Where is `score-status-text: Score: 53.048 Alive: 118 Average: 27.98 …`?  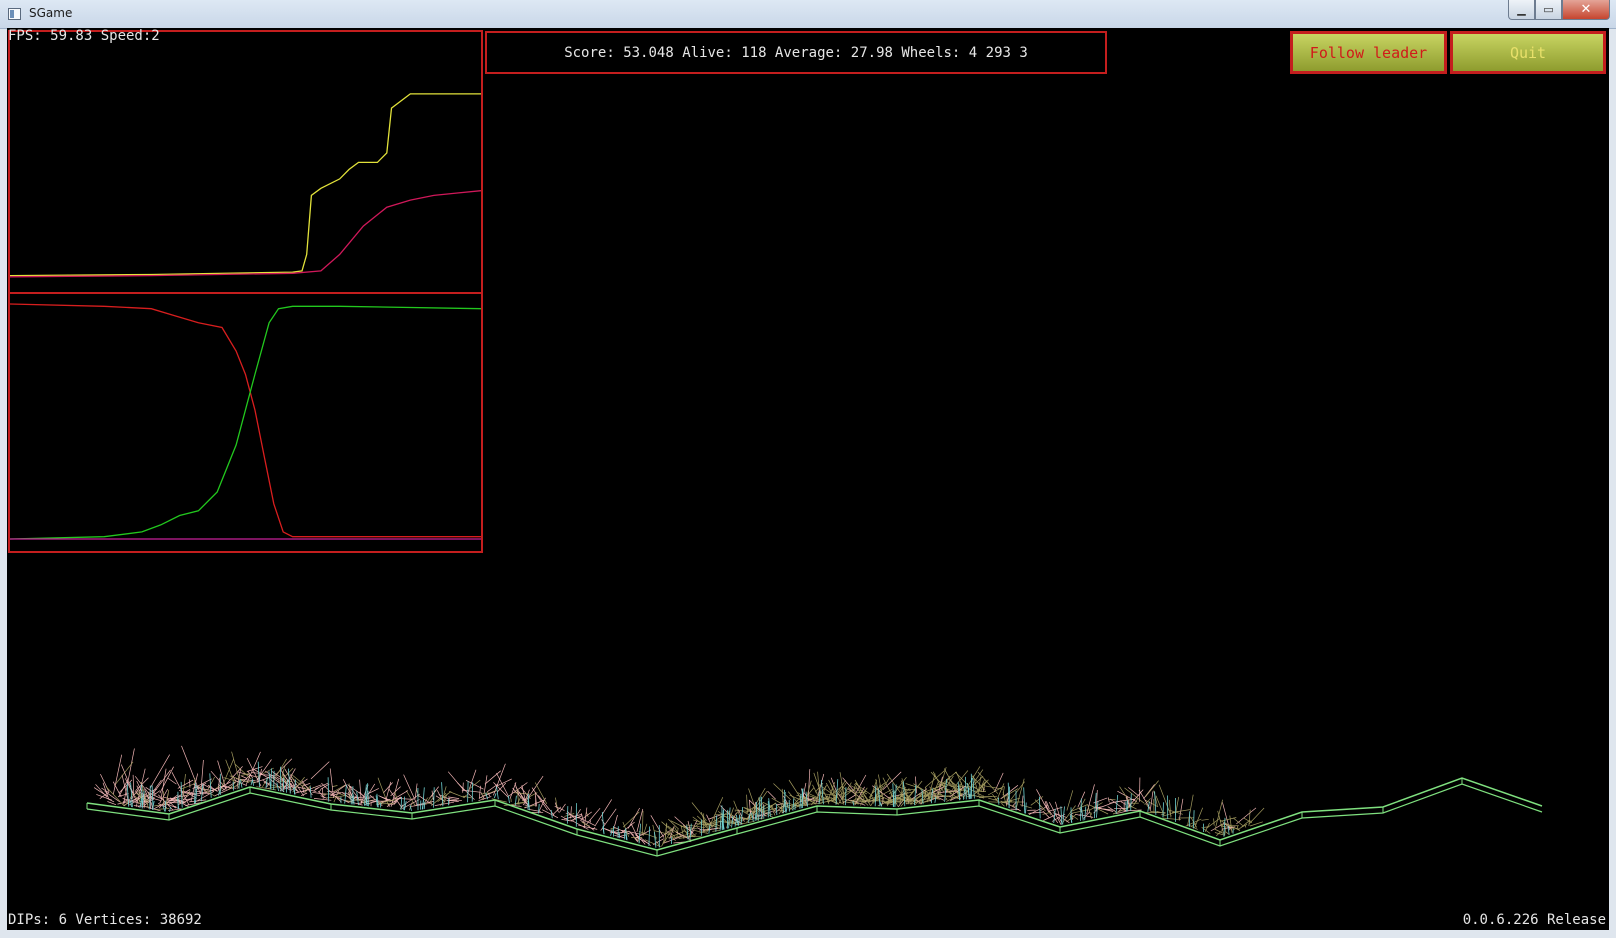 score-status-text: Score: 53.048 Alive: 118 Average: 27.98 … is located at coordinates (796, 52).